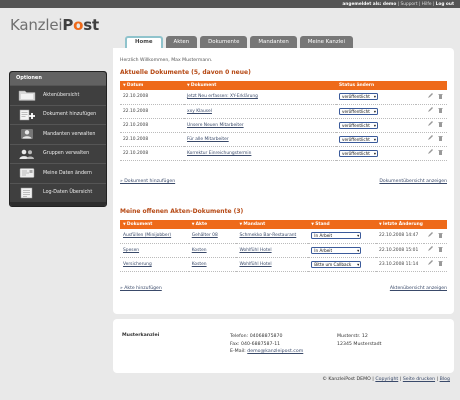 This screenshot has width=460, height=400. I want to click on document-link: Jetzt Neu erfassen: XY-Erklärung, so click(222, 96).